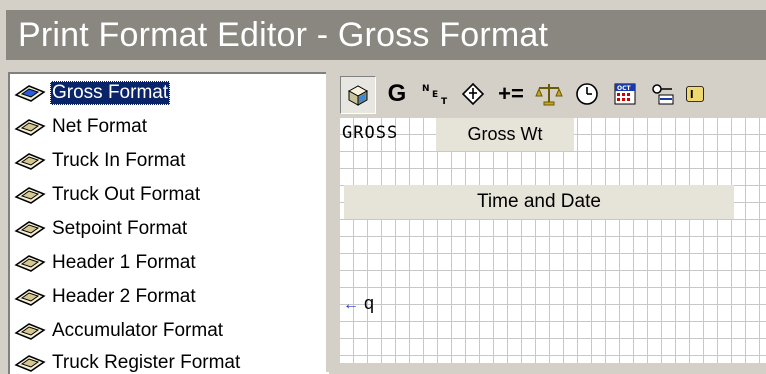 This screenshot has width=766, height=374. I want to click on toolbar: G N E T += OCT I, so click(551, 94).